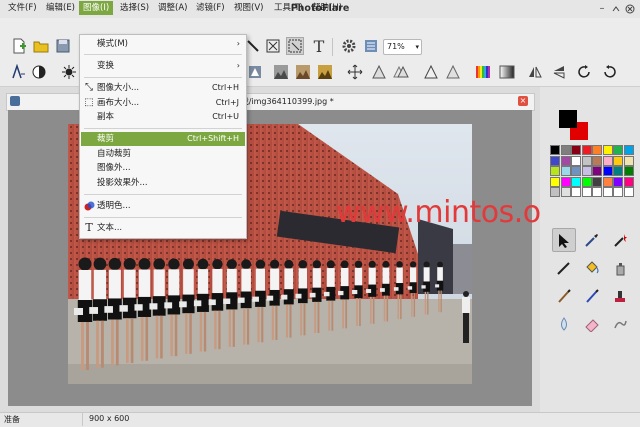  I want to click on eraser-icon, so click(592, 324).